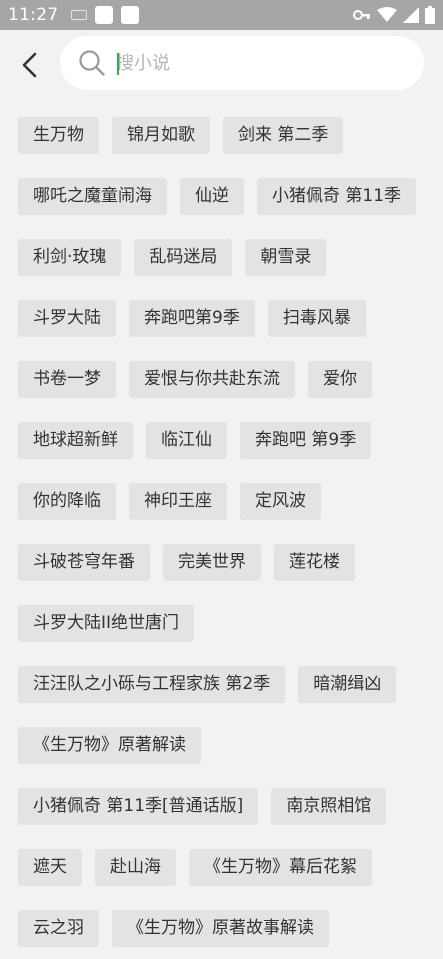 The image size is (443, 959). What do you see at coordinates (212, 562) in the screenshot?
I see `search-tag: 完美世界` at bounding box center [212, 562].